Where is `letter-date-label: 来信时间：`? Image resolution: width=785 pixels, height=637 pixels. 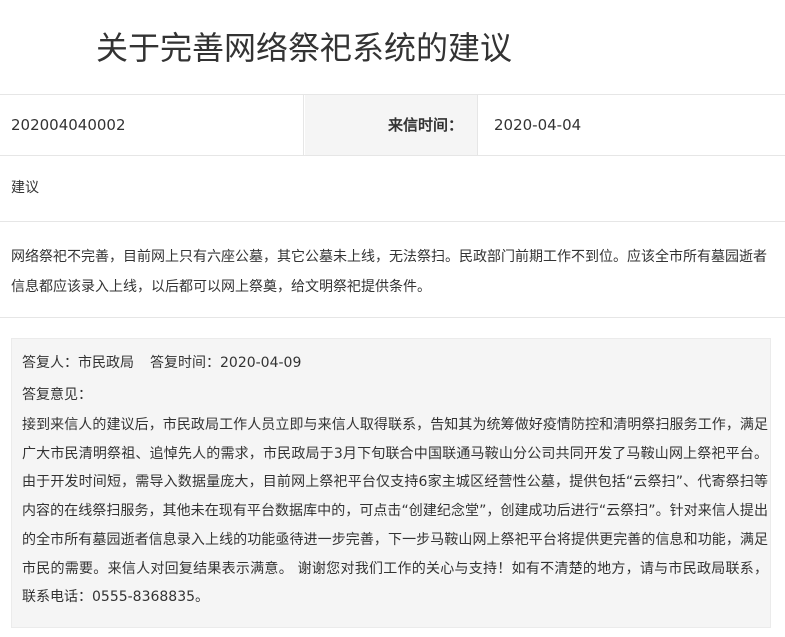 letter-date-label: 来信时间： is located at coordinates (391, 125).